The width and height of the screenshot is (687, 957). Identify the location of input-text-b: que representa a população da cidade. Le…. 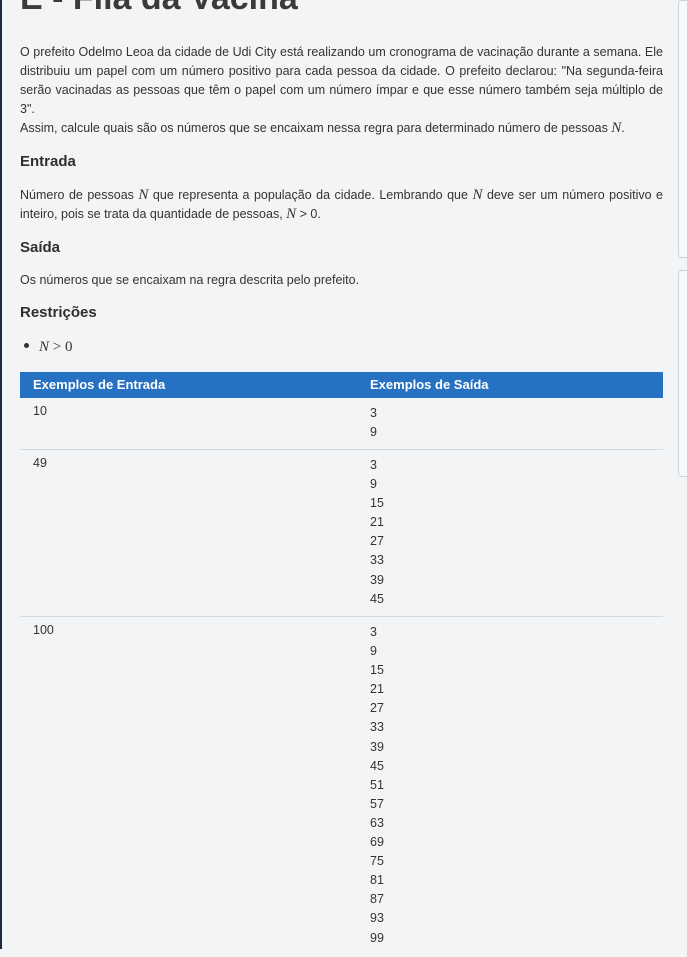
(310, 195).